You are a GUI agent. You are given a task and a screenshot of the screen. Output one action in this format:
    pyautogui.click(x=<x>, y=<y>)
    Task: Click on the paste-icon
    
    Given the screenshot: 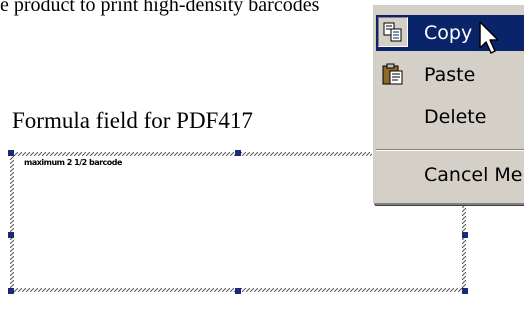 What is the action you would take?
    pyautogui.click(x=393, y=74)
    